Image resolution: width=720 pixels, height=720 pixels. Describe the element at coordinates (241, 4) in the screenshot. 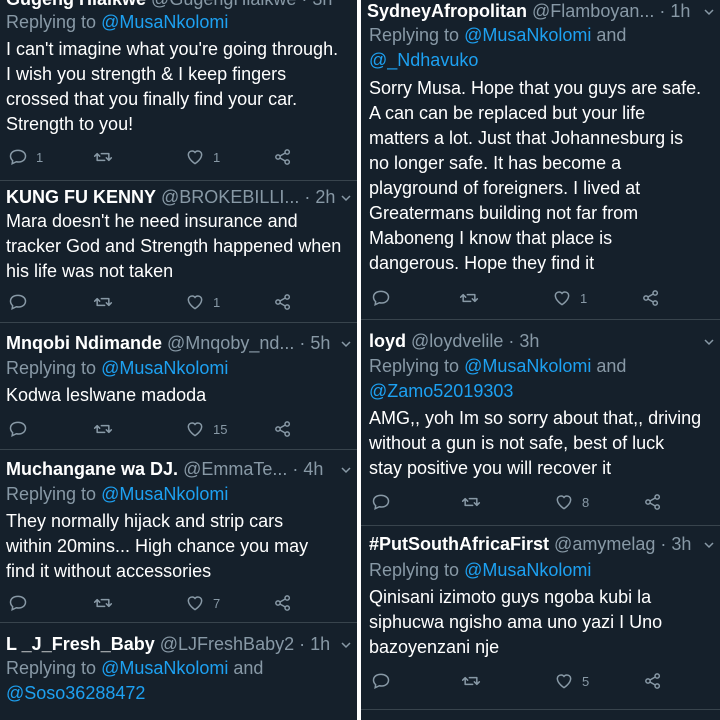

I see `author-handle: @GugengHlalkwe · 3h` at that location.